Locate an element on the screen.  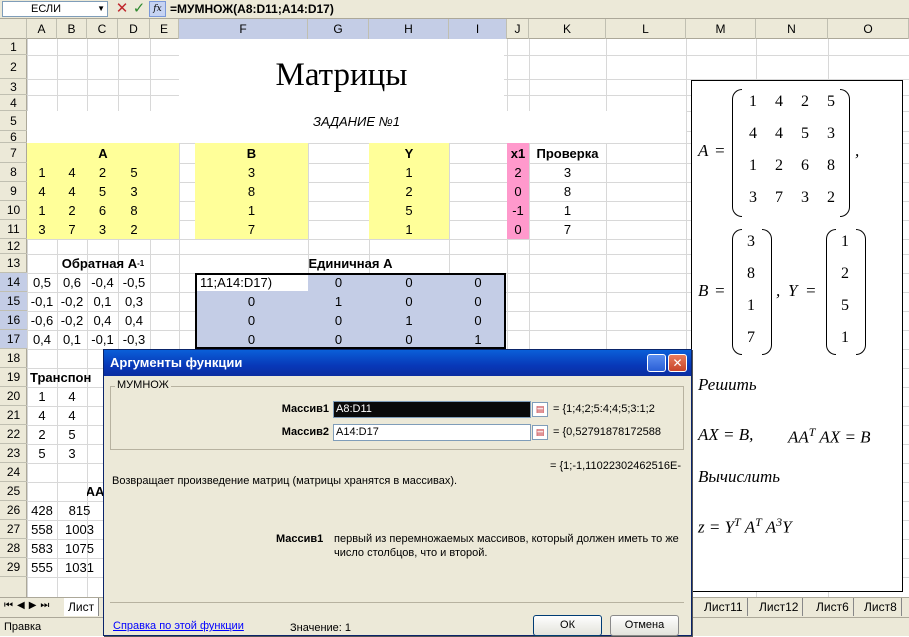
row-header: 21 is located at coordinates (13, 415).